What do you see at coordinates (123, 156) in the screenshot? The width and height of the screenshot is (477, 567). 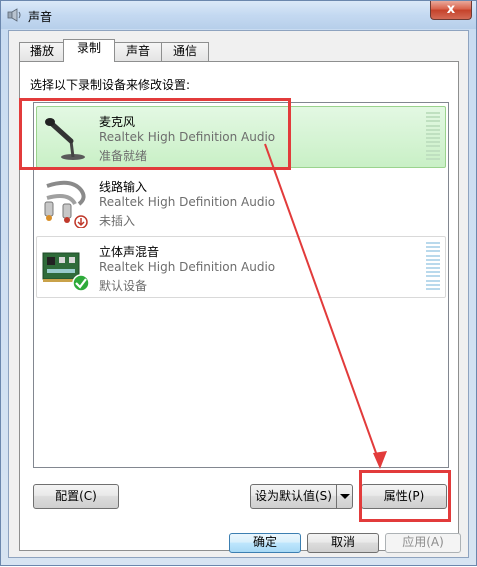 I see `device-status: 准备就绪` at bounding box center [123, 156].